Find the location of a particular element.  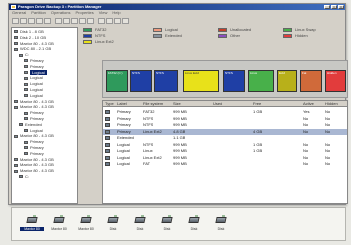

tree-item: C: is located at coordinates (45, 177).